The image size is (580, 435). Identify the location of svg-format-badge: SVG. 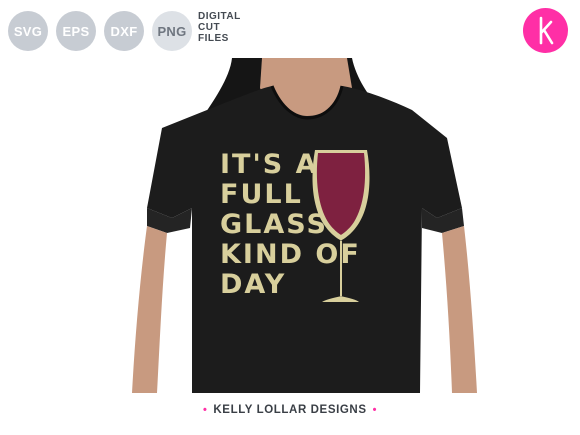
(28, 31).